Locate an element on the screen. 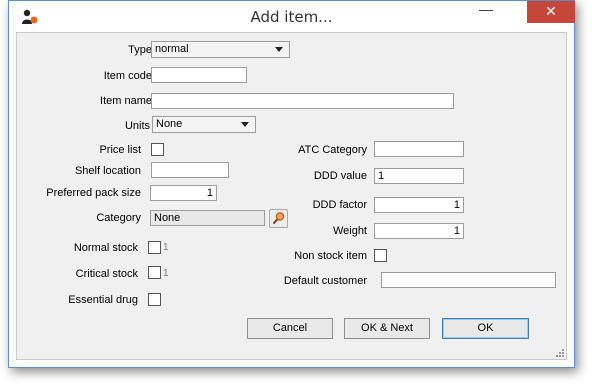  type-value: normal is located at coordinates (172, 49).